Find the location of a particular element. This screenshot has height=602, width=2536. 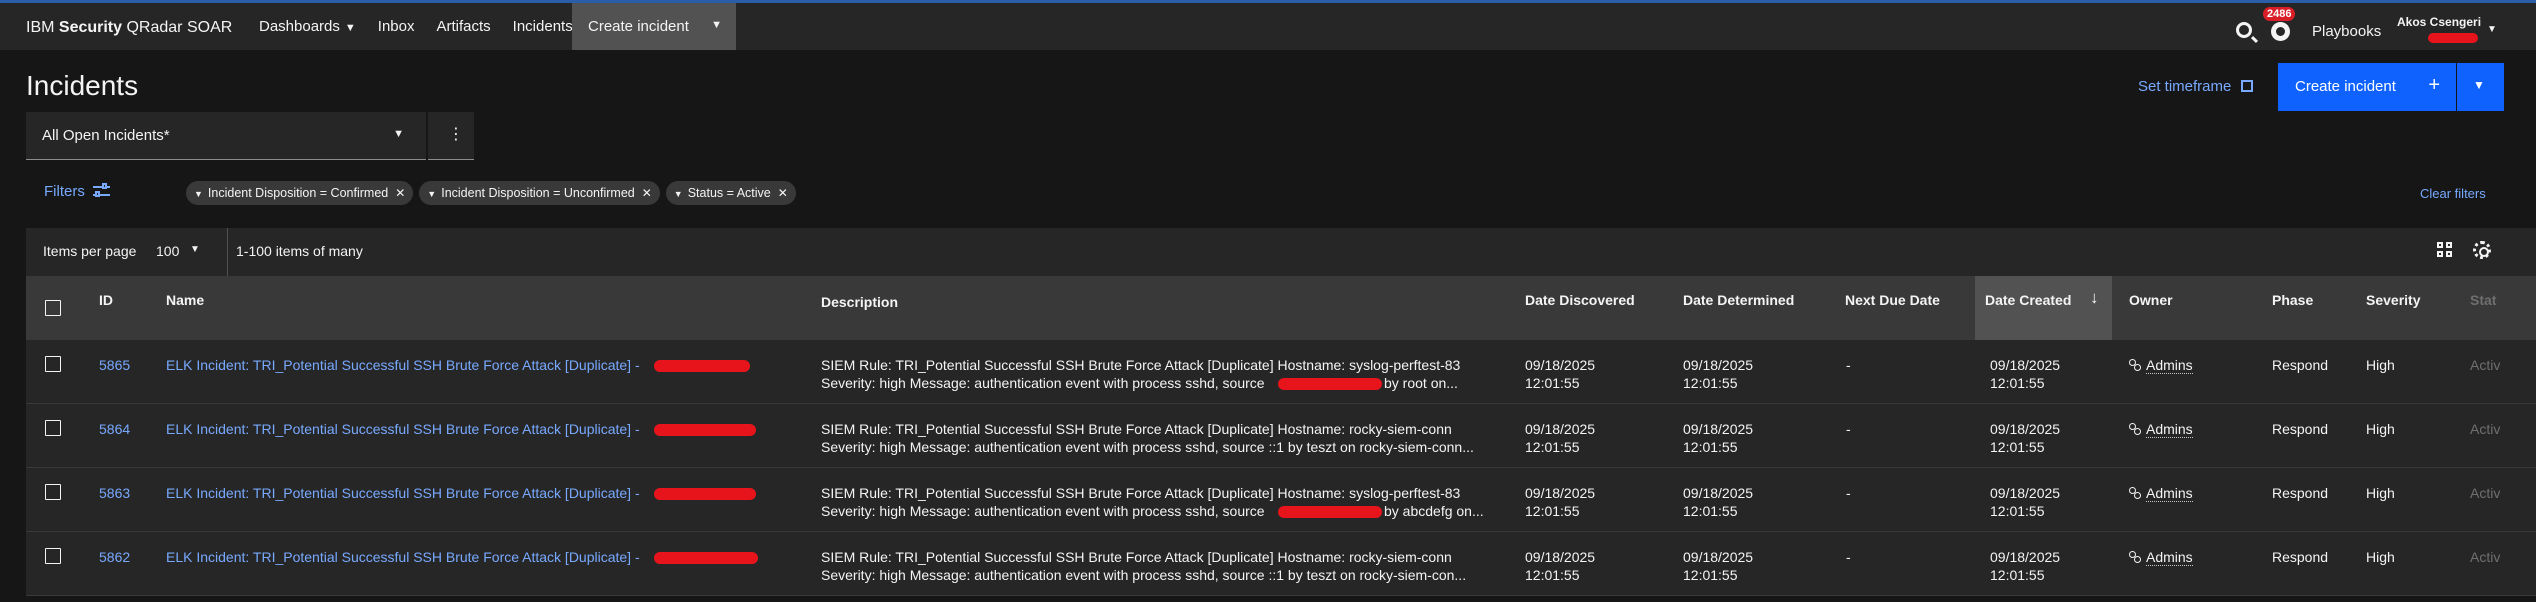

gear-icon is located at coordinates (2482, 250).